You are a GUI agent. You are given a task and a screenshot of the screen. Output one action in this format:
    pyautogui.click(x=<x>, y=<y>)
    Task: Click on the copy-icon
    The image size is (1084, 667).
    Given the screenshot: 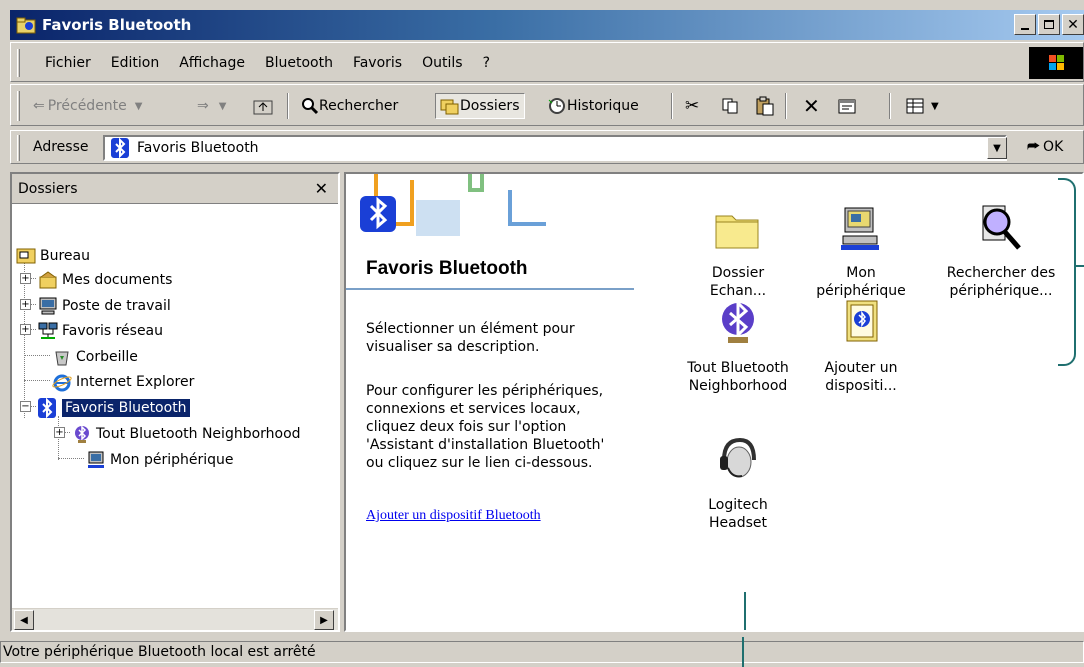 What is the action you would take?
    pyautogui.click(x=730, y=106)
    